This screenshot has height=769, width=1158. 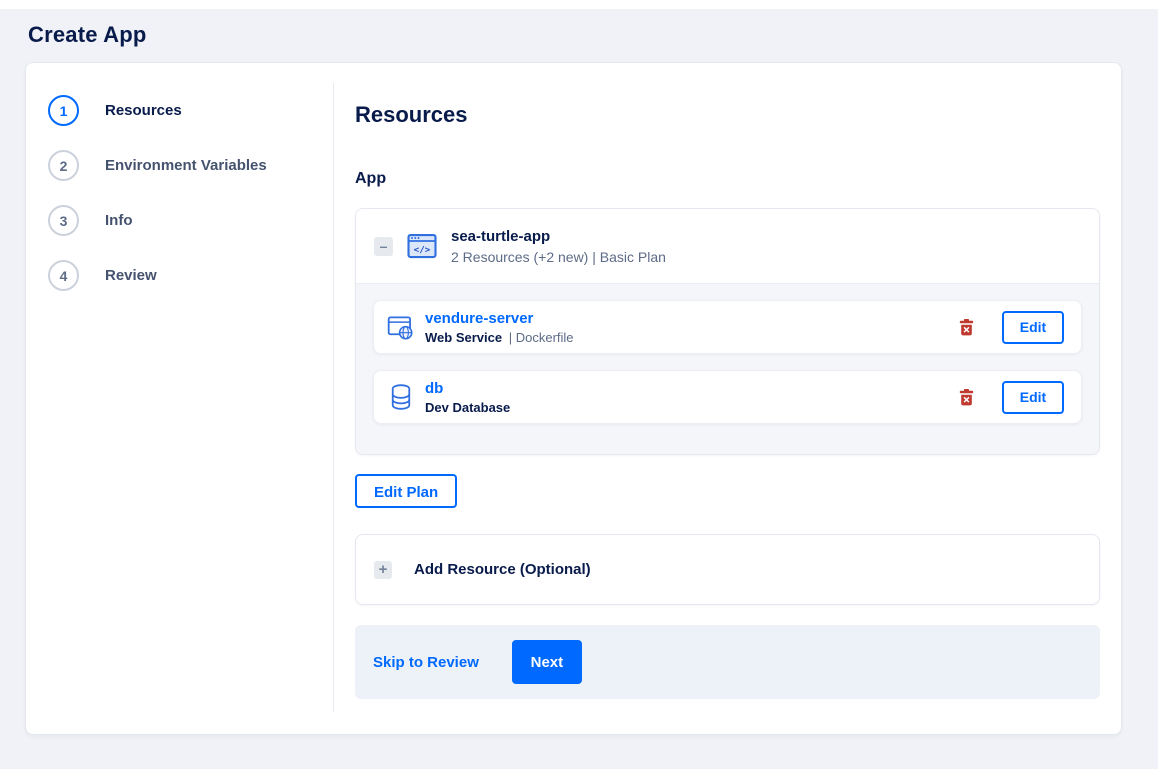 I want to click on app-summary: 2 Resources (+2 new) | Basic Plan, so click(x=558, y=256).